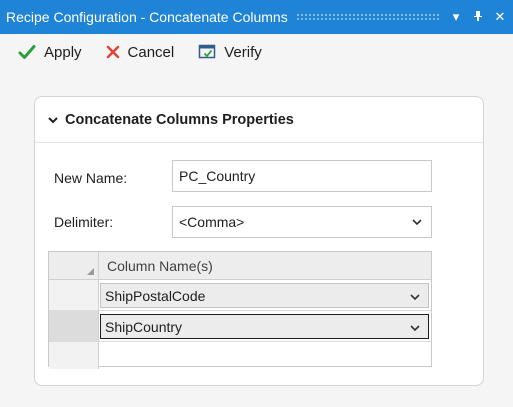 Image resolution: width=513 pixels, height=407 pixels. Describe the element at coordinates (302, 222) in the screenshot. I see `delimiter-select: <Comma>` at that location.